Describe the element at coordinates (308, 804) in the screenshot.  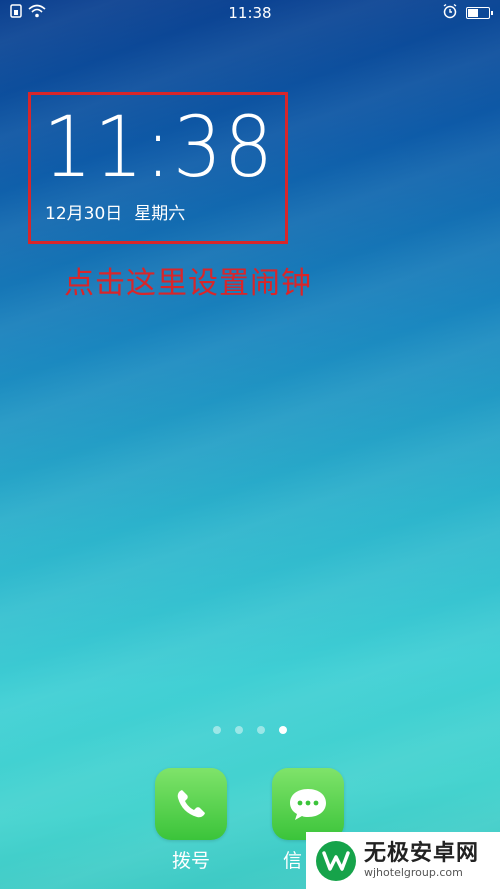
I see `message-icon` at that location.